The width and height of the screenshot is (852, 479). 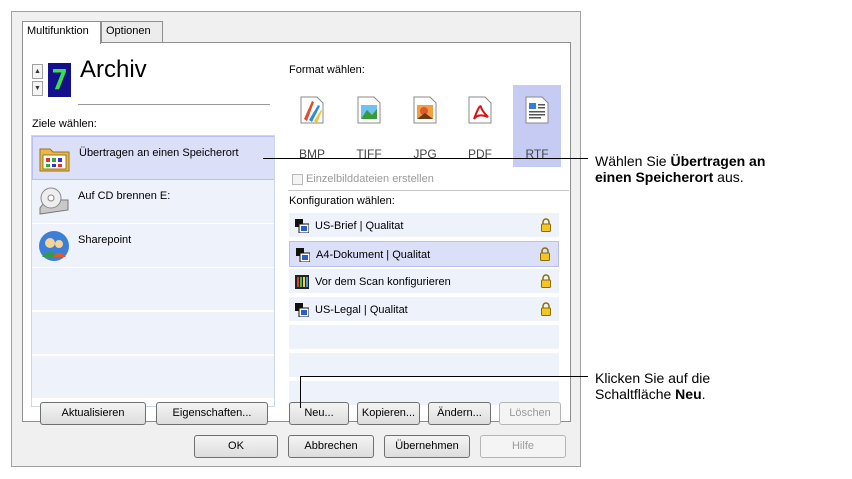 I want to click on config-item-vor-dem-scan: Vor dem Scan konfigurieren, so click(x=424, y=282).